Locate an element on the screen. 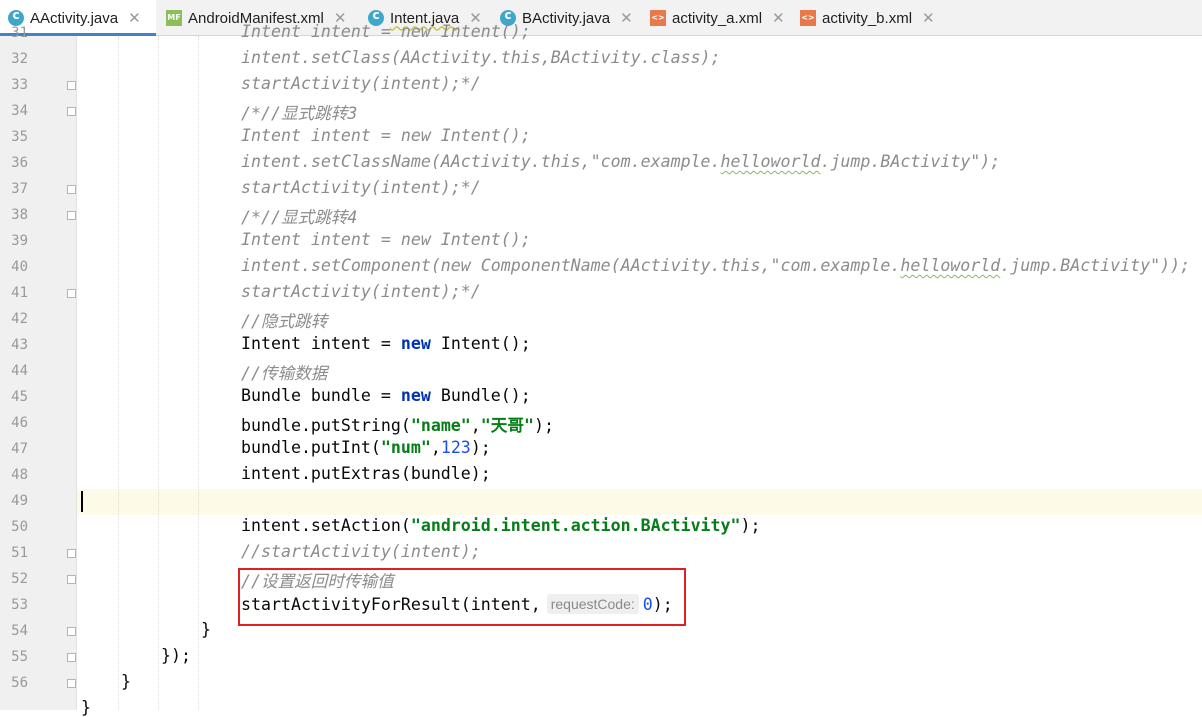 The image size is (1202, 717). manifest-file-icon is located at coordinates (174, 18).